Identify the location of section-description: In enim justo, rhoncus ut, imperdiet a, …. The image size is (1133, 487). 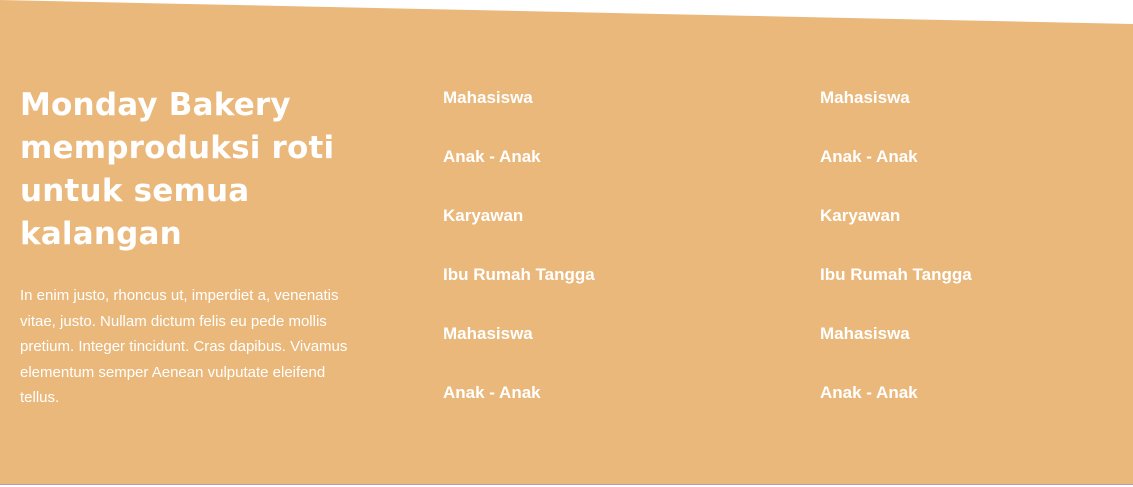
(184, 347).